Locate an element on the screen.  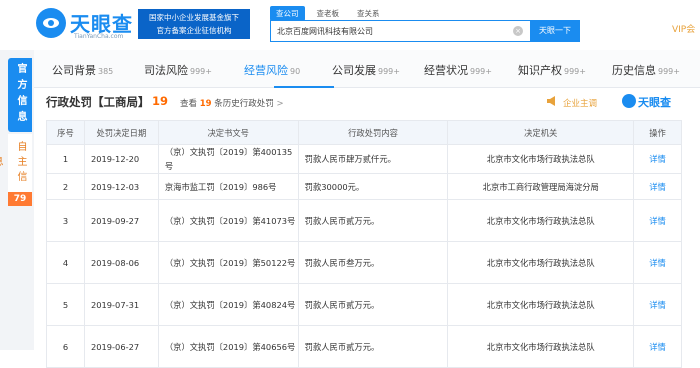
cell-date: 2019-09-27 is located at coordinates (121, 220).